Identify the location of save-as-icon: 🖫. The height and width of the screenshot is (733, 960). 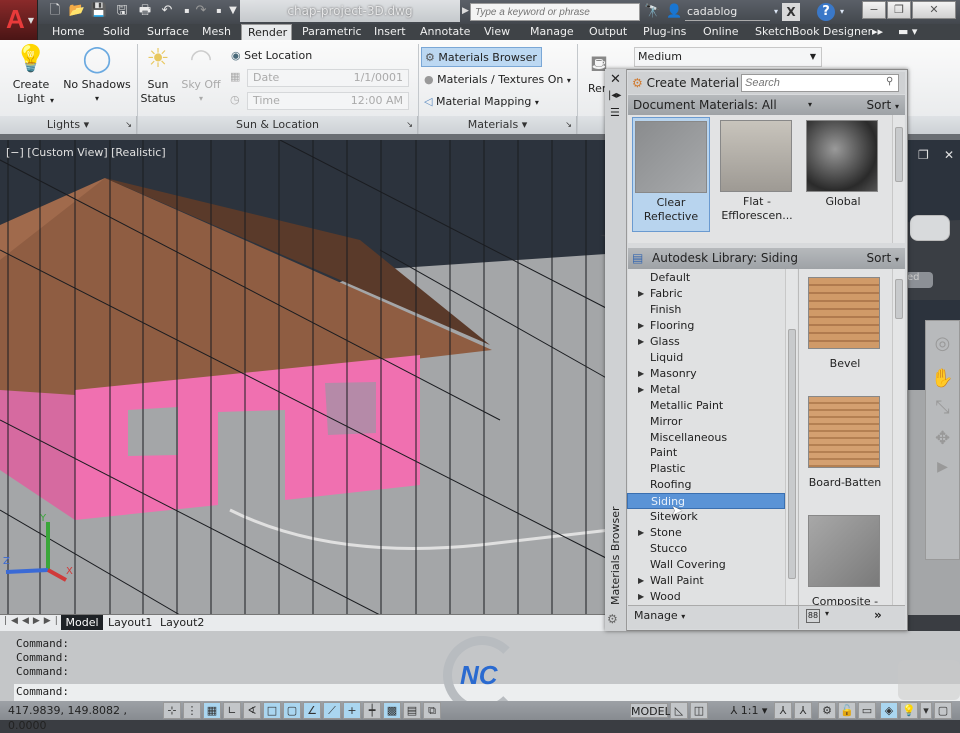
(122, 11).